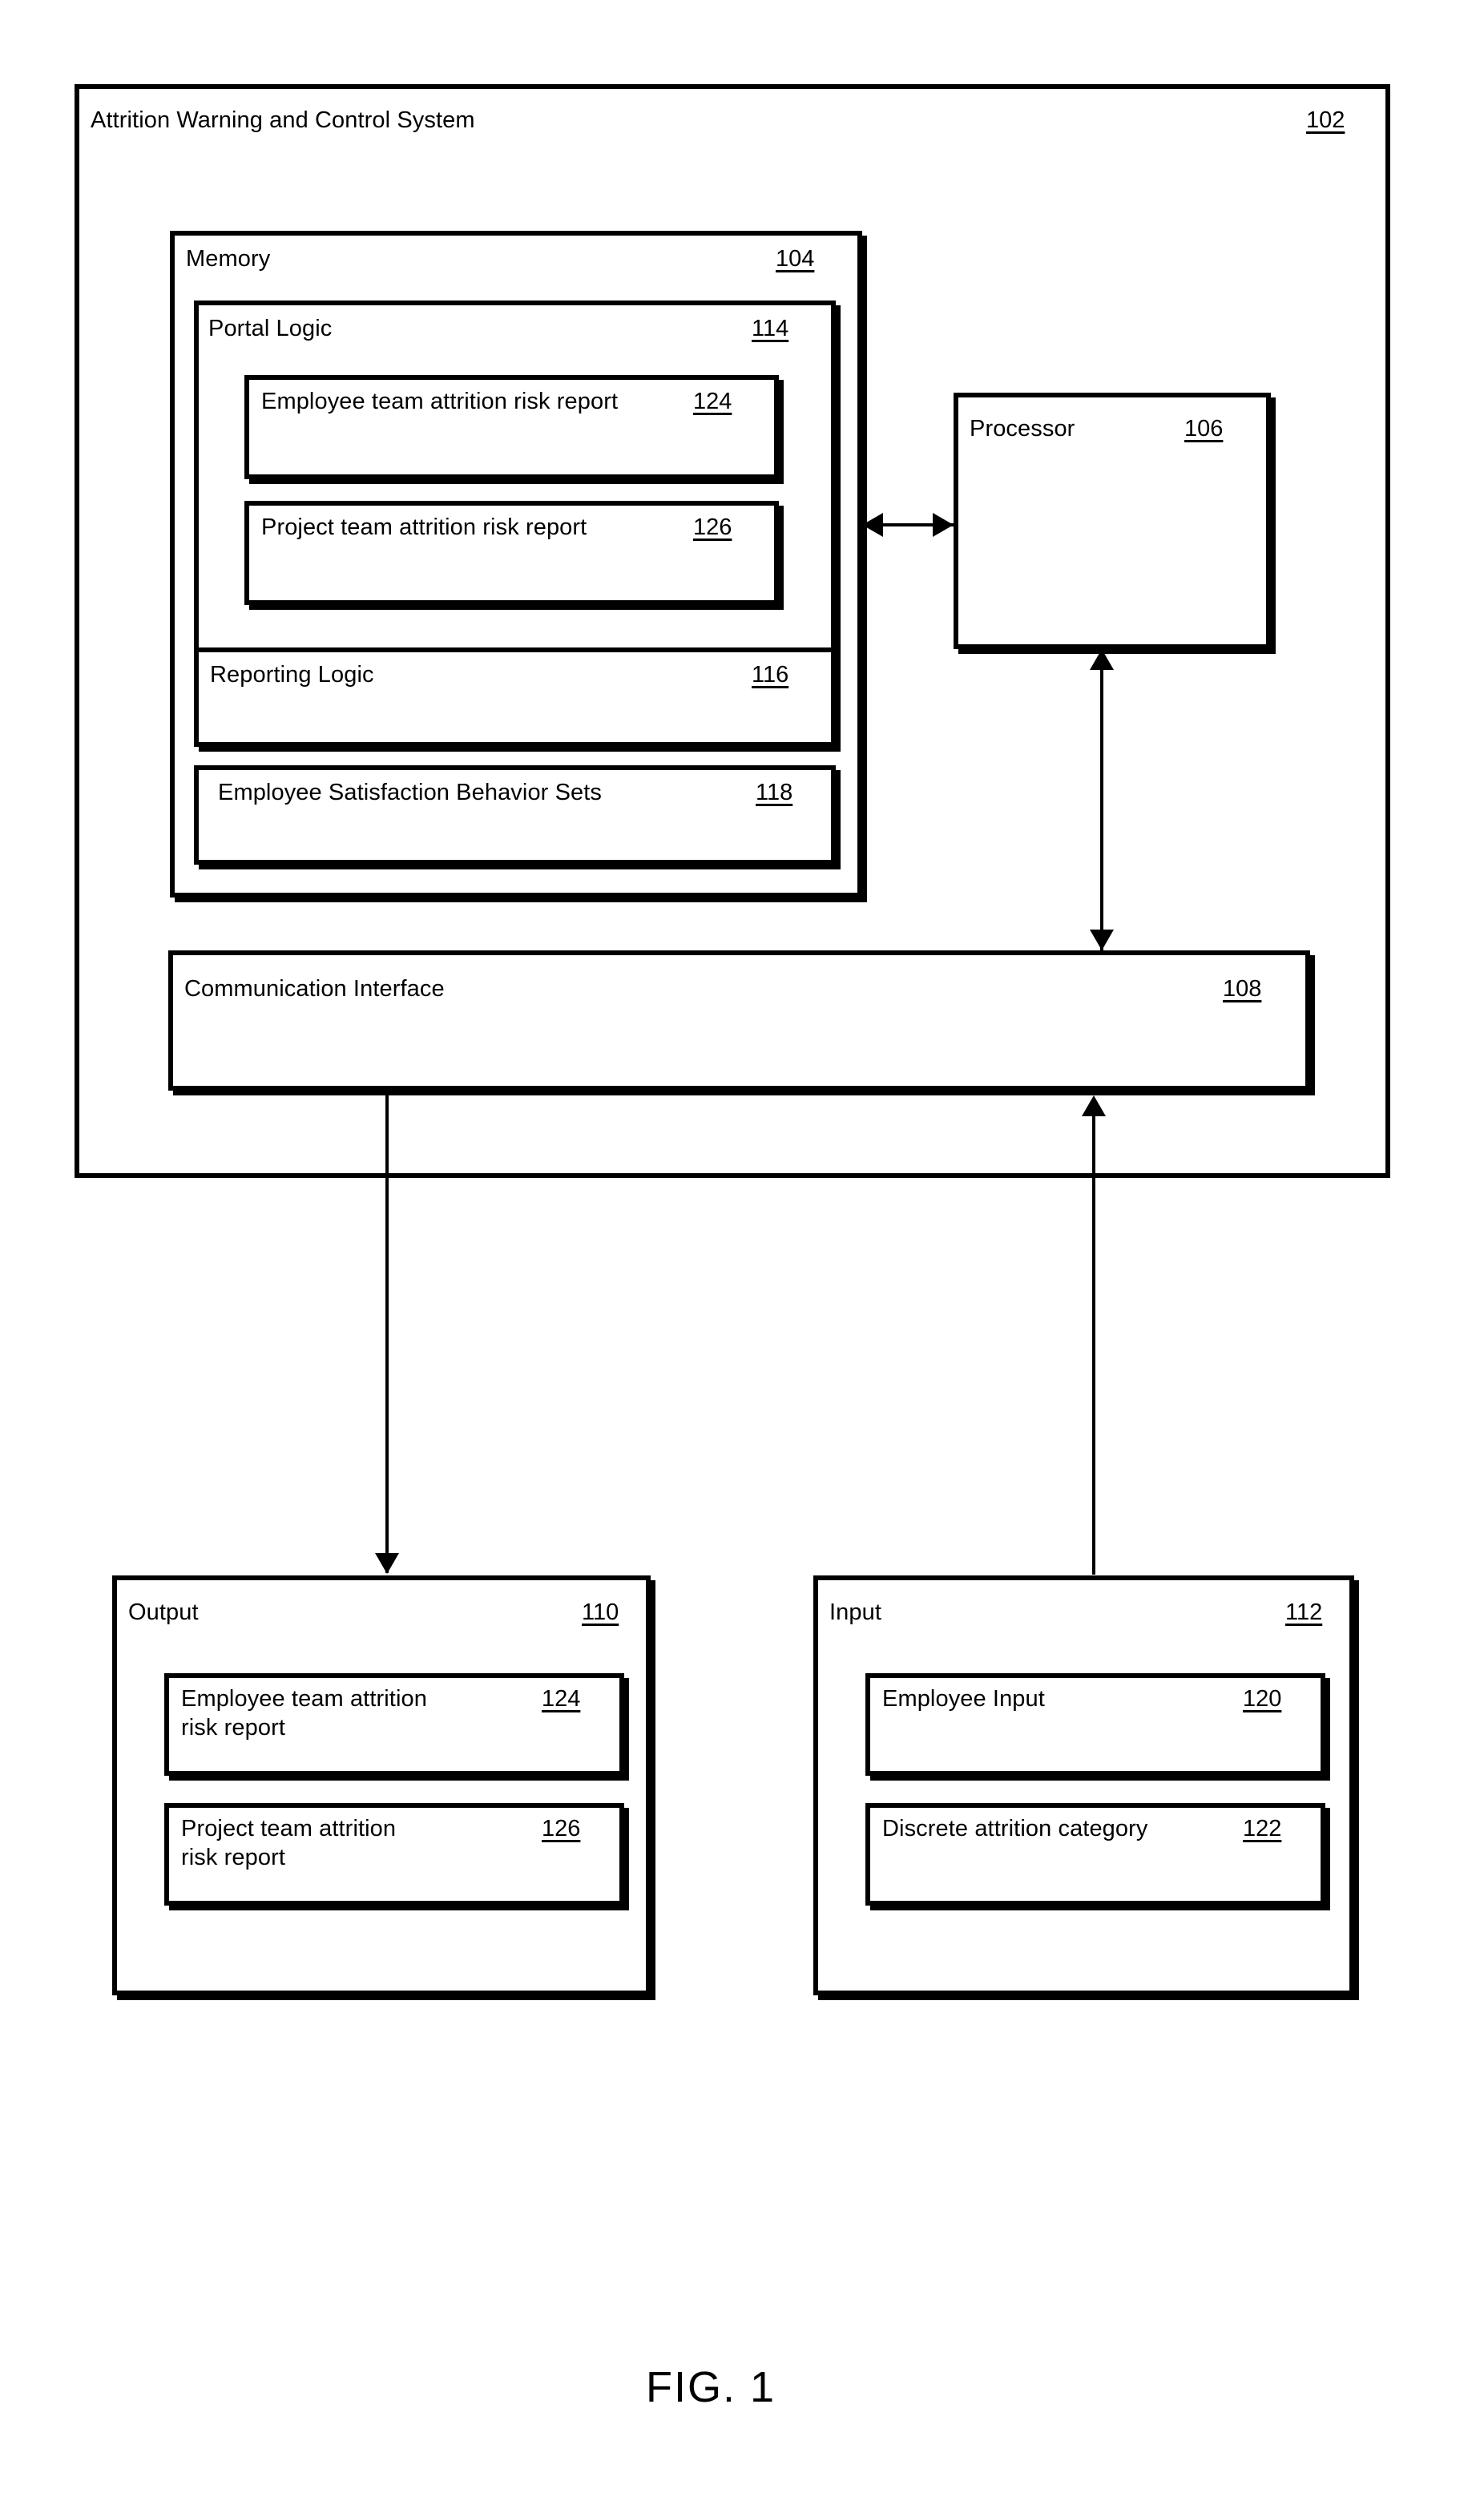 The image size is (1484, 2505). I want to click on memory-processor-arrowhead-right, so click(944, 525).